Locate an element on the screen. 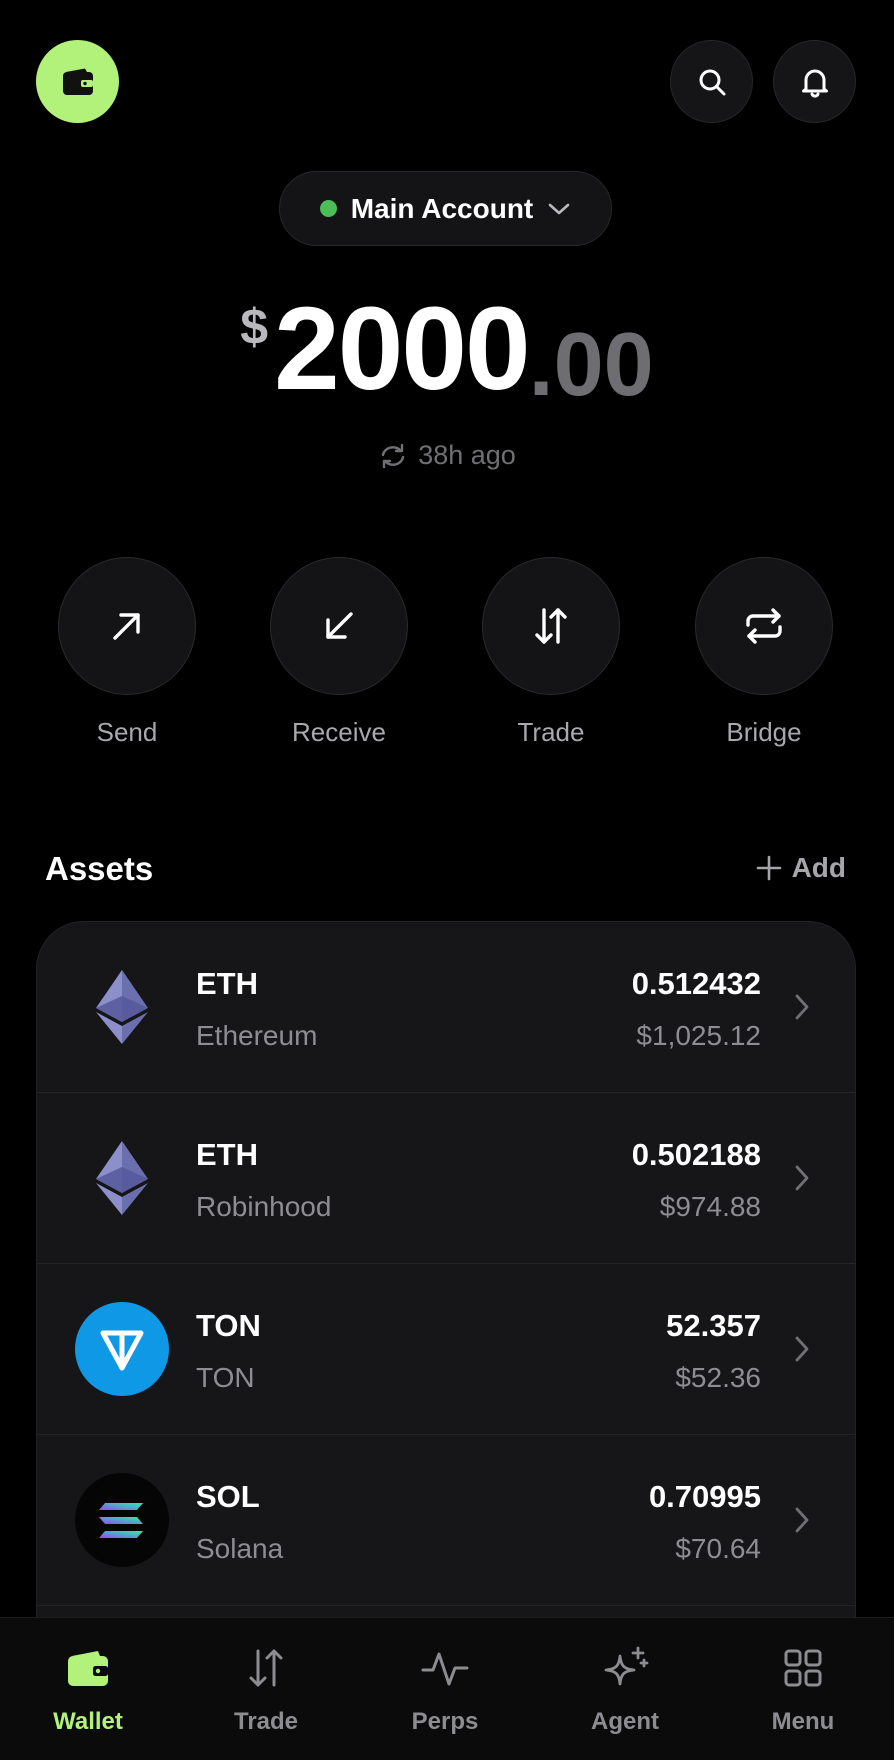 Image resolution: width=894 pixels, height=1760 pixels. account-status-dot is located at coordinates (328, 208).